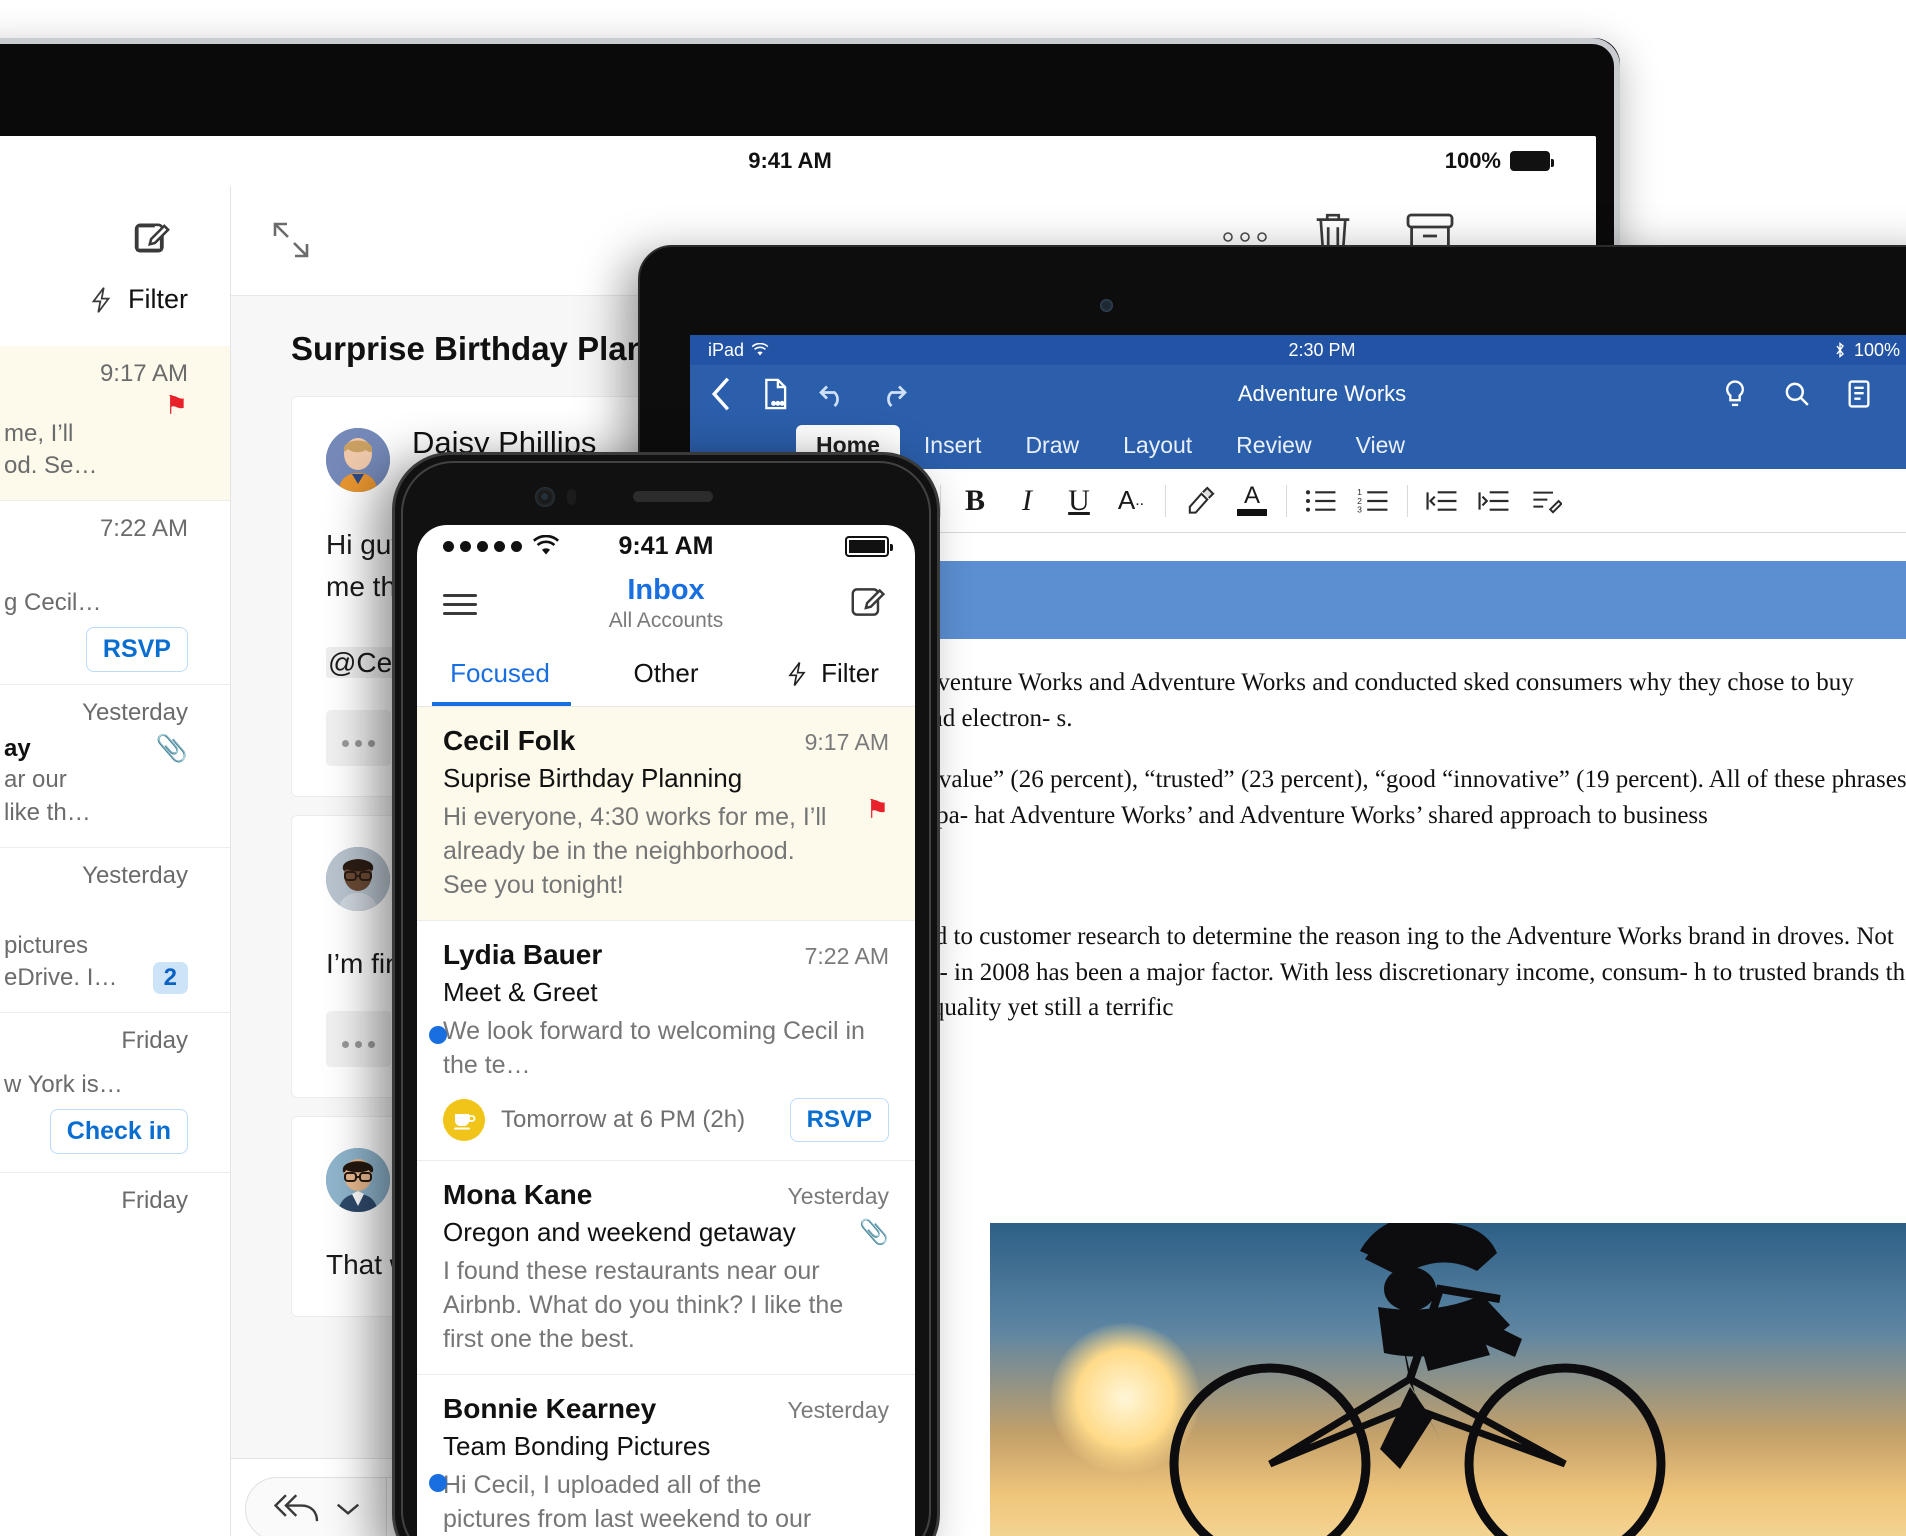  Describe the element at coordinates (577, 1446) in the screenshot. I see `list-item-subject: Team Bonding Pictures` at that location.